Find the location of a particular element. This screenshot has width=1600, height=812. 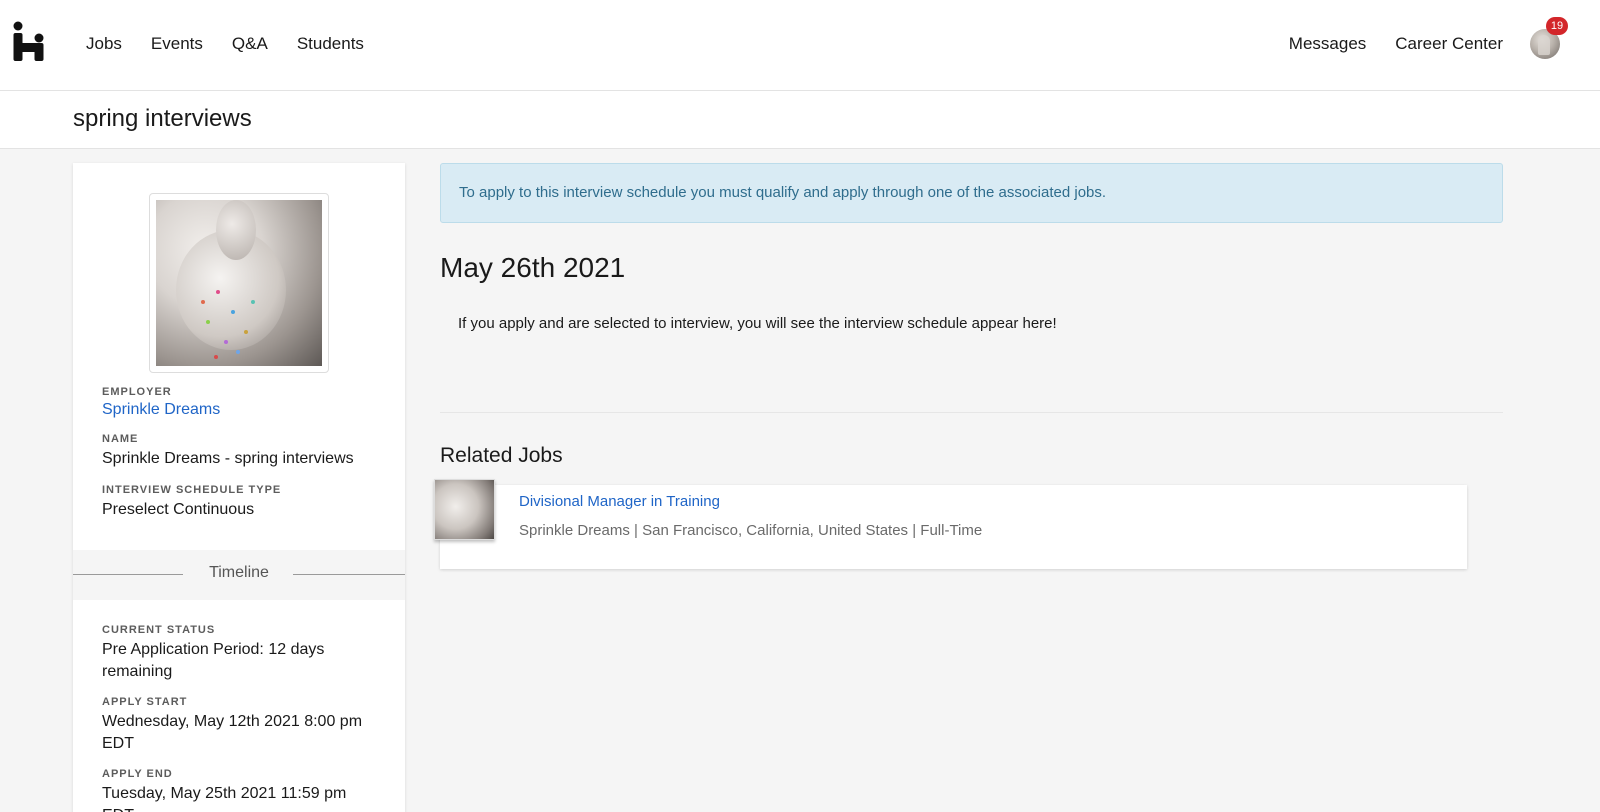

employer-field: EMPLOYER Sprinkle Dreams is located at coordinates (242, 402).